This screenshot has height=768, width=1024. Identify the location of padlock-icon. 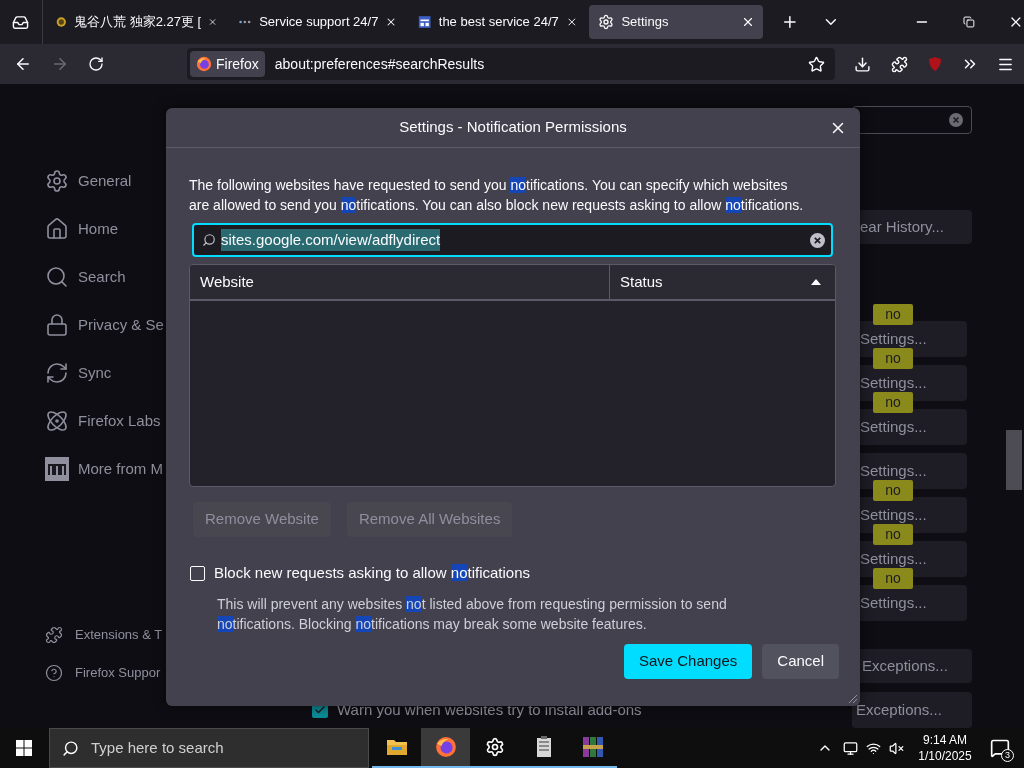
(57, 325).